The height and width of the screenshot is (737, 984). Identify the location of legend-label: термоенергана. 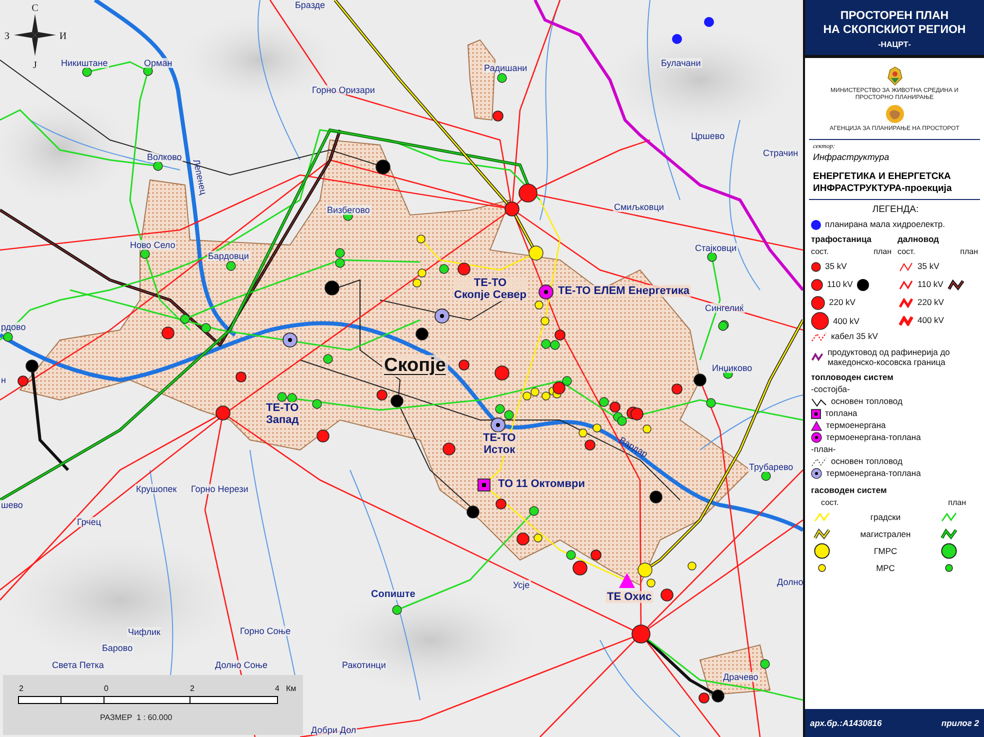
(856, 425).